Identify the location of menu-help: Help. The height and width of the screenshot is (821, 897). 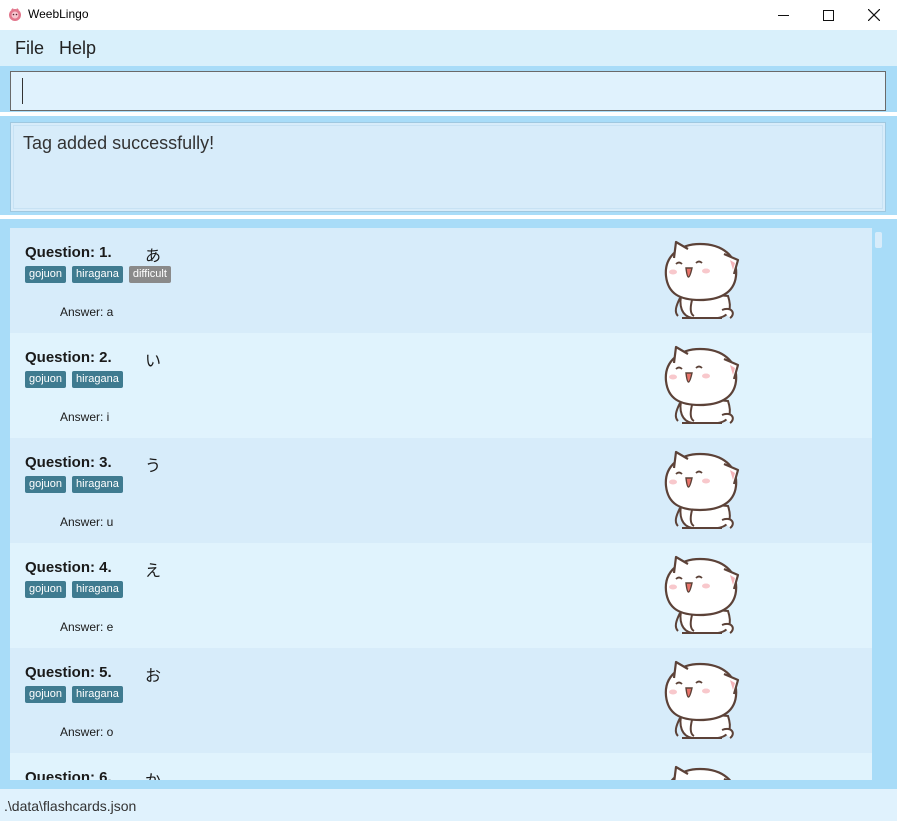
(77, 48).